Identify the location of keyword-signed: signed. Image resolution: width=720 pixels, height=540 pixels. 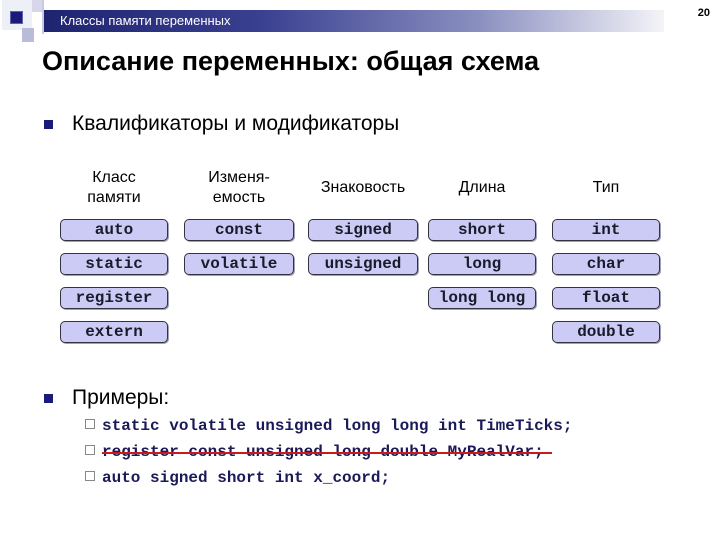
(363, 230).